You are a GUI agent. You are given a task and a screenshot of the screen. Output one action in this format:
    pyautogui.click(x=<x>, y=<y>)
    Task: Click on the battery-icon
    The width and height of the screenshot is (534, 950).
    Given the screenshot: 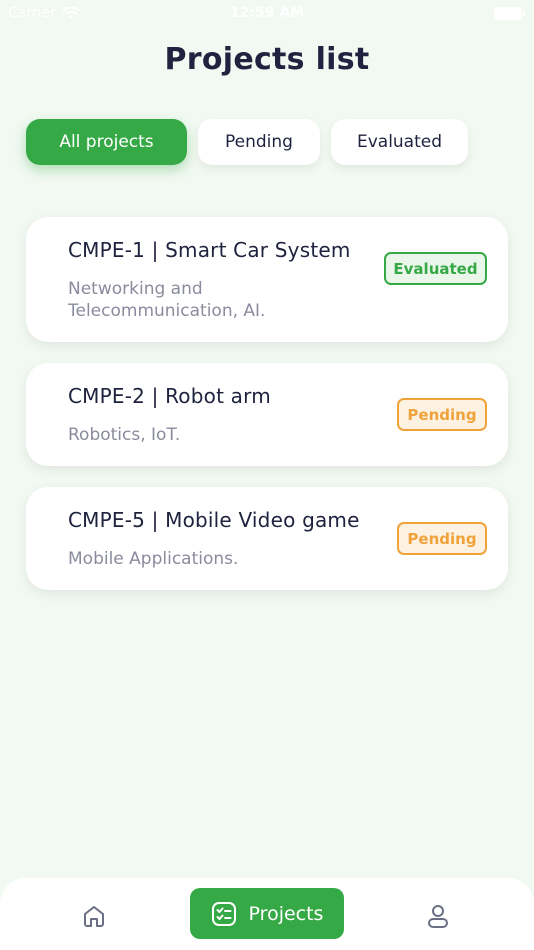 What is the action you would take?
    pyautogui.click(x=509, y=13)
    